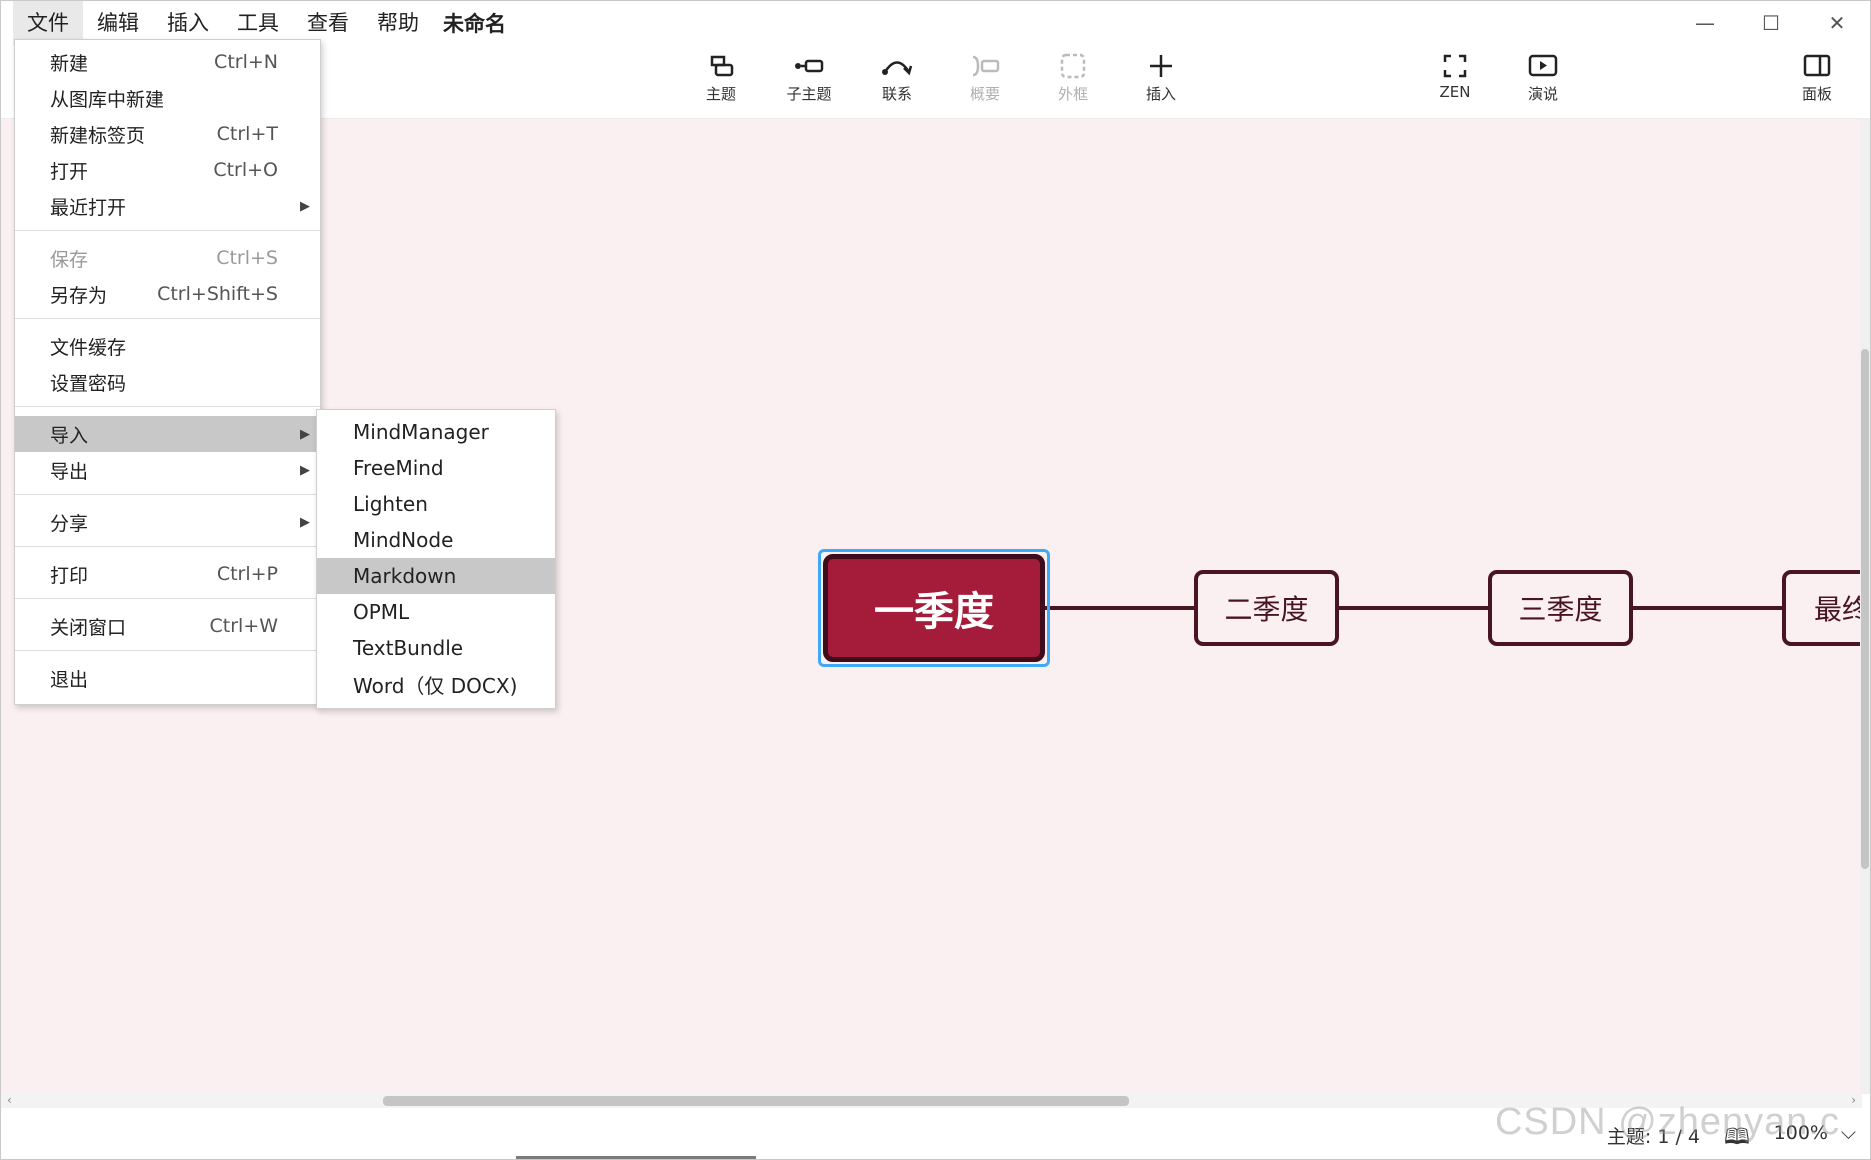 The width and height of the screenshot is (1871, 1160). Describe the element at coordinates (809, 94) in the screenshot. I see `subtopic-label: 子主题` at that location.